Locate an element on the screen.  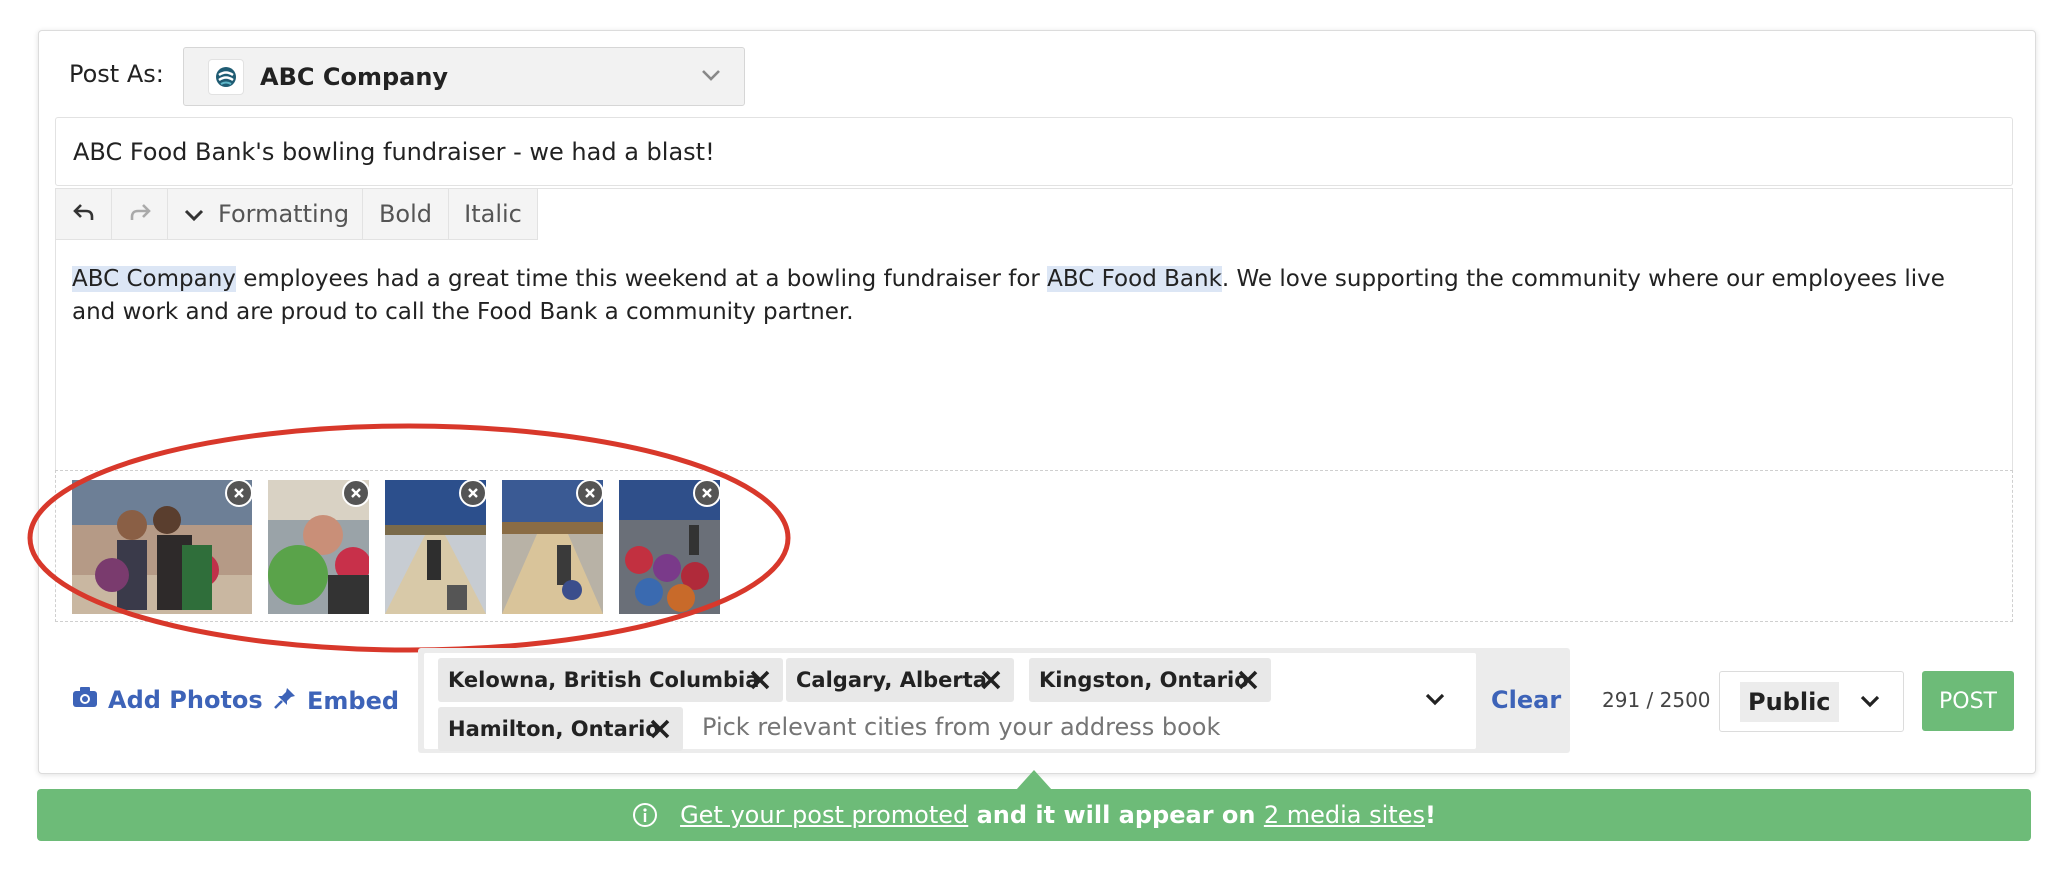
info-icon is located at coordinates (645, 815).